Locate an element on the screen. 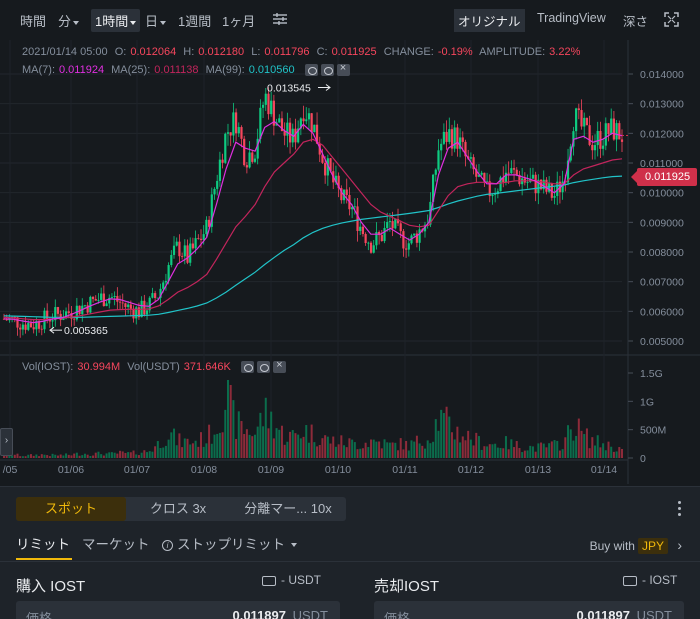 The image size is (700, 619). buy-balance-value: - USDT is located at coordinates (301, 580).